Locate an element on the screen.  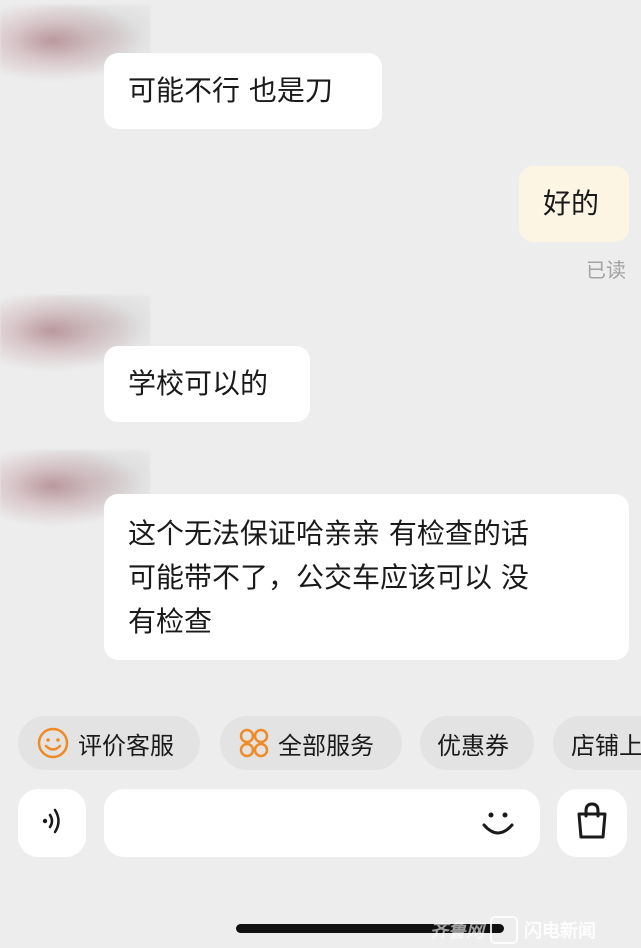
rate-service-button: 评价客服 is located at coordinates (109, 743).